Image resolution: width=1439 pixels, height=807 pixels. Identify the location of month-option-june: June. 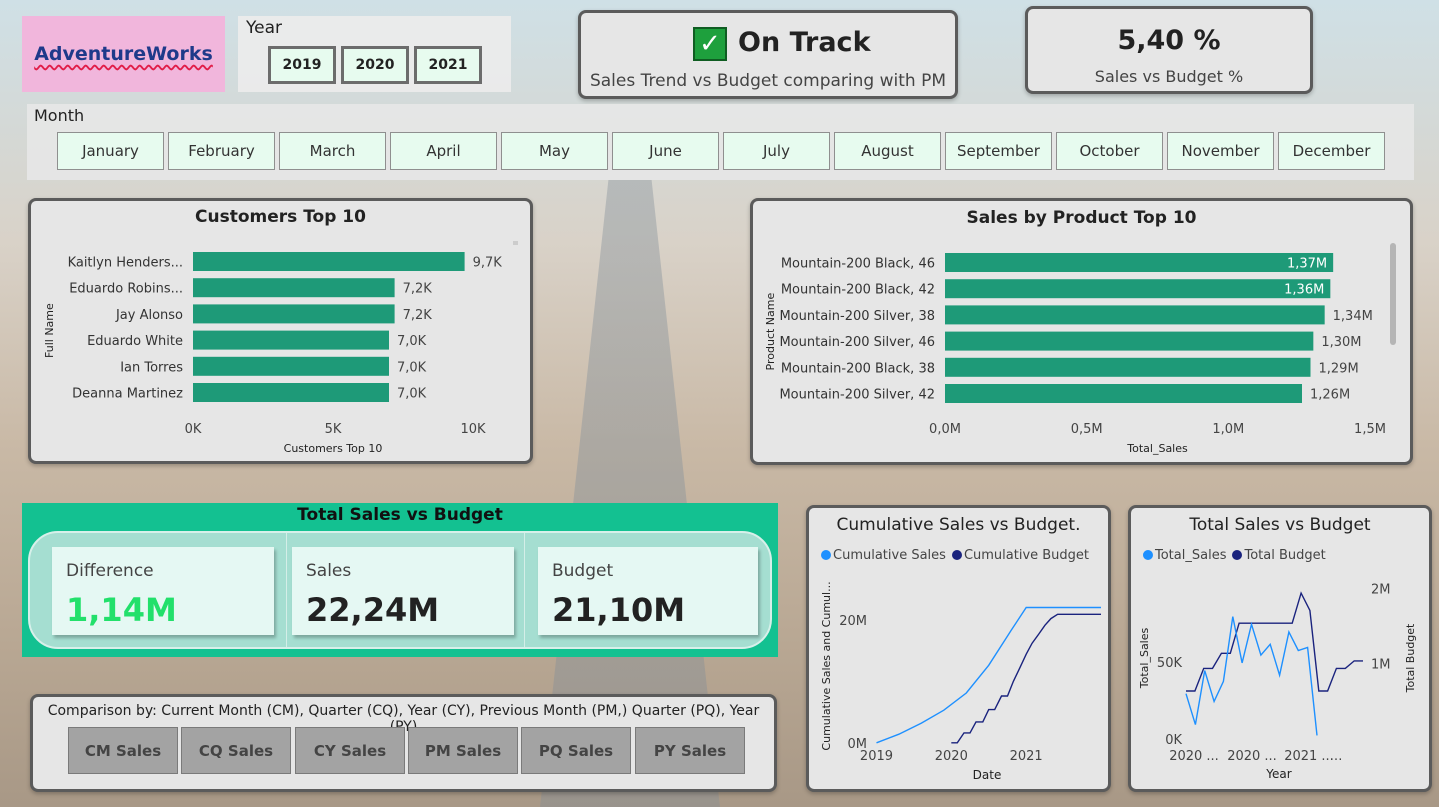
(665, 151).